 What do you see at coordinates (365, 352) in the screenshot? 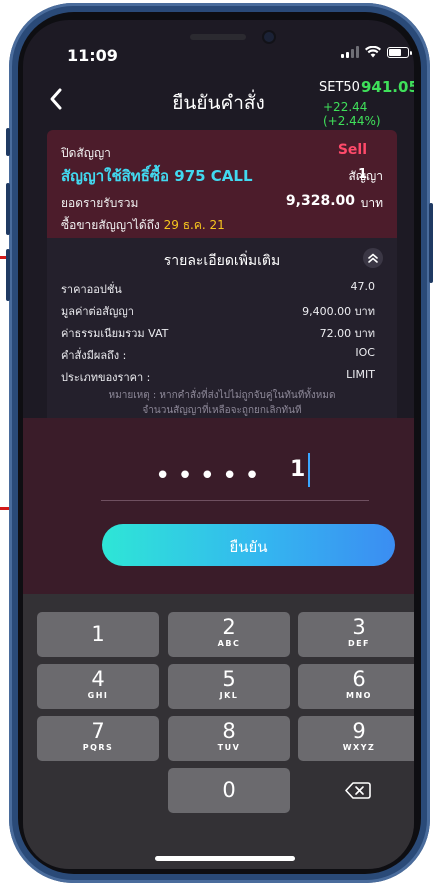
I see `detail-value: IOC` at bounding box center [365, 352].